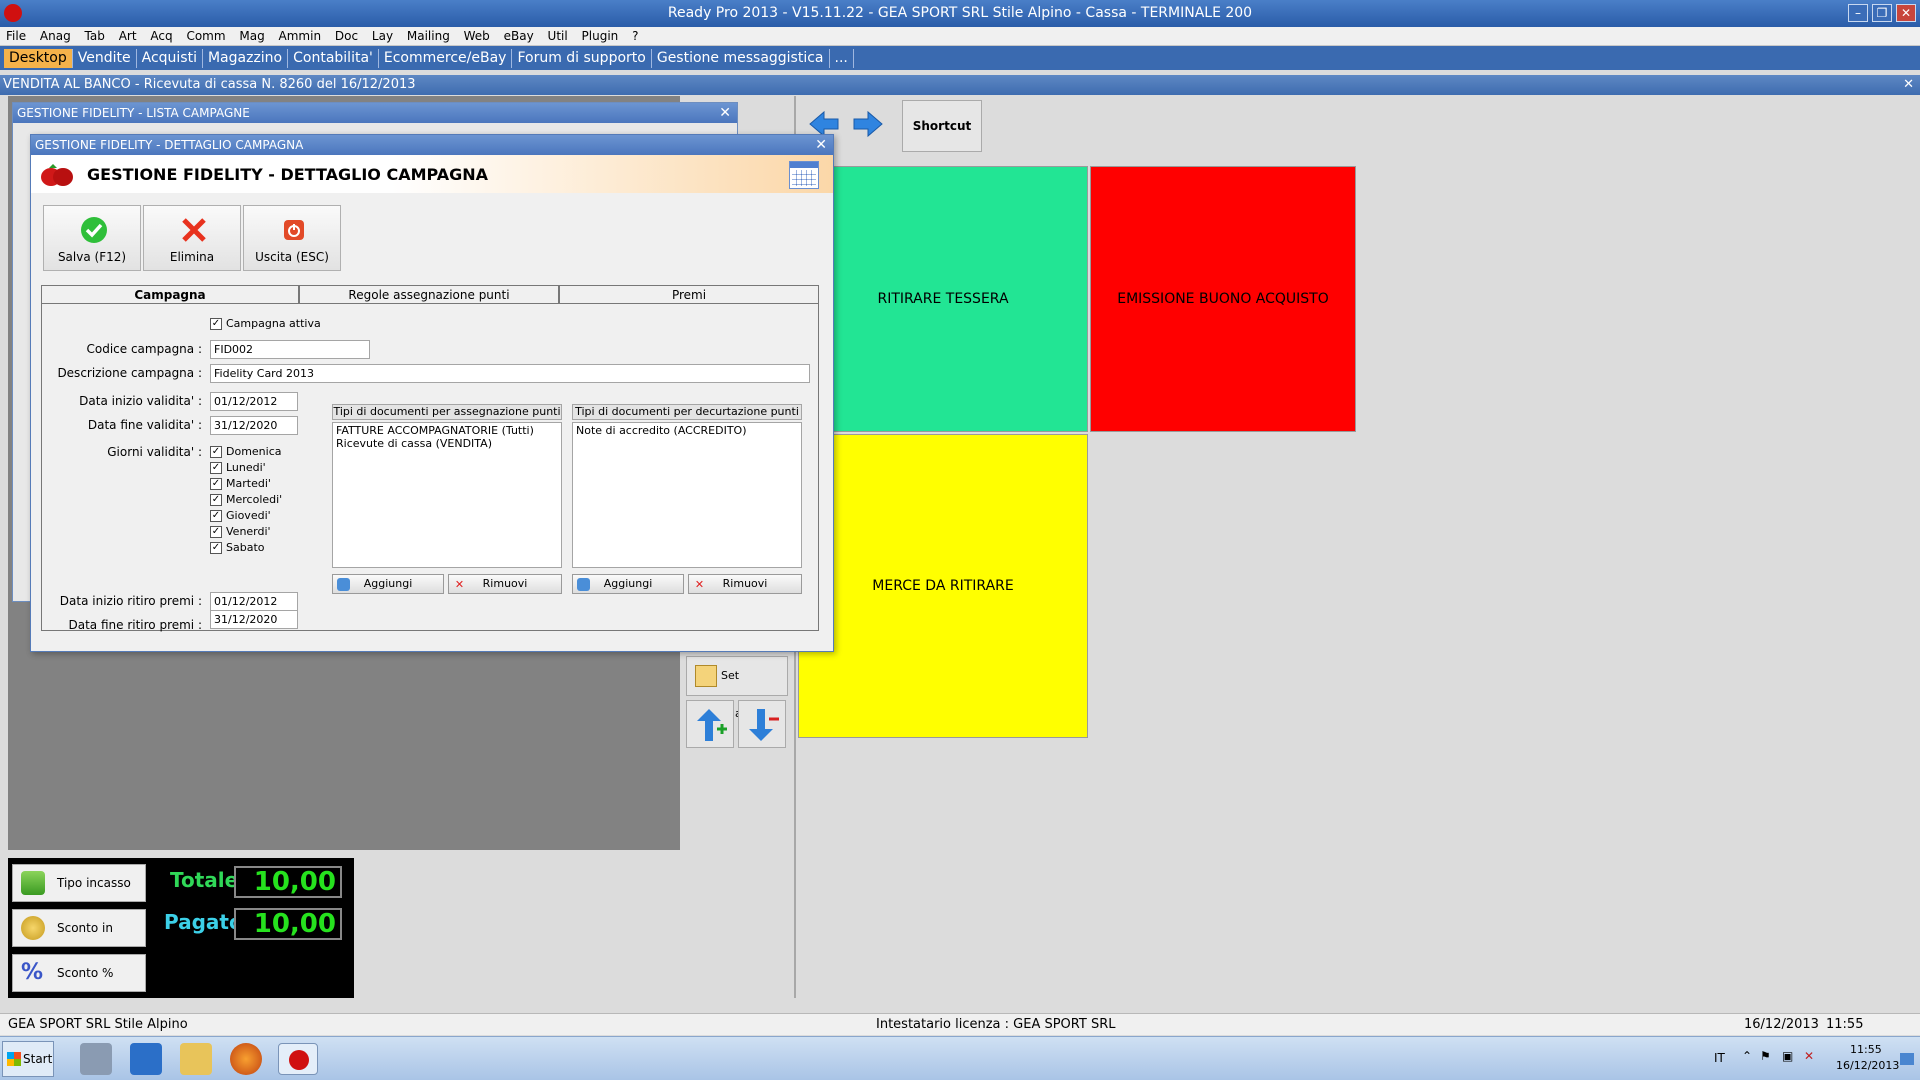 Image resolution: width=1920 pixels, height=1080 pixels. What do you see at coordinates (79, 940) in the screenshot?
I see `sconto-valore-button: Sconto in valore` at bounding box center [79, 940].